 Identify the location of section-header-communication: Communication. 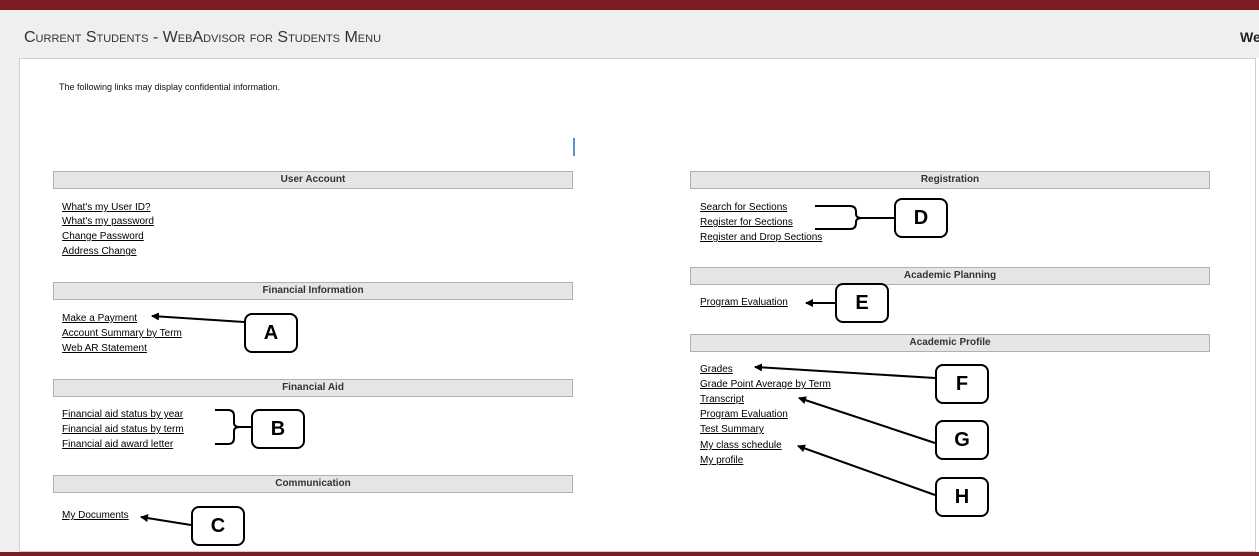
(313, 484).